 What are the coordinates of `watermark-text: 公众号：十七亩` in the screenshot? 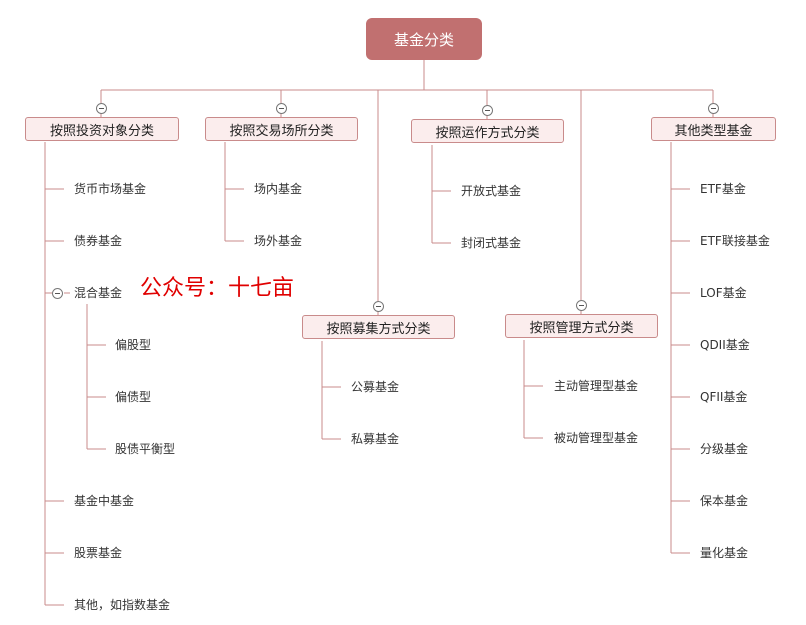 It's located at (217, 288).